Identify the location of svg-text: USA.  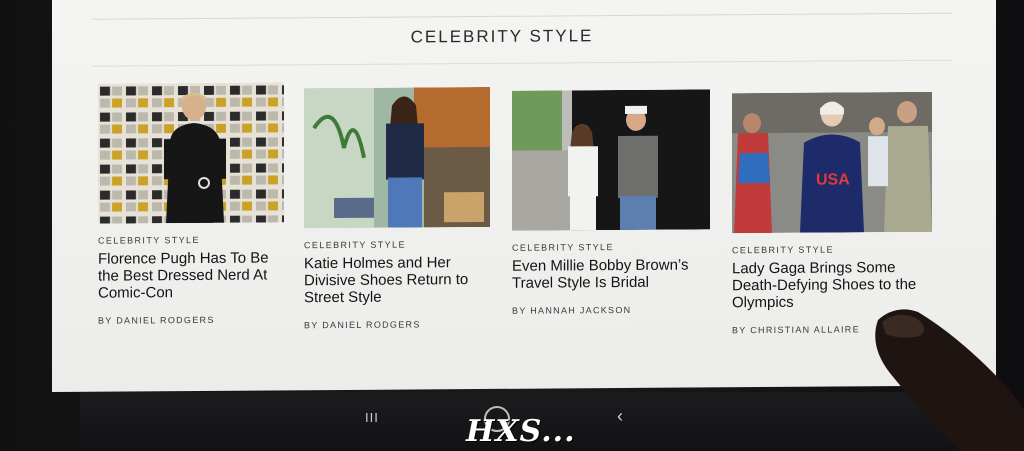
(833, 179).